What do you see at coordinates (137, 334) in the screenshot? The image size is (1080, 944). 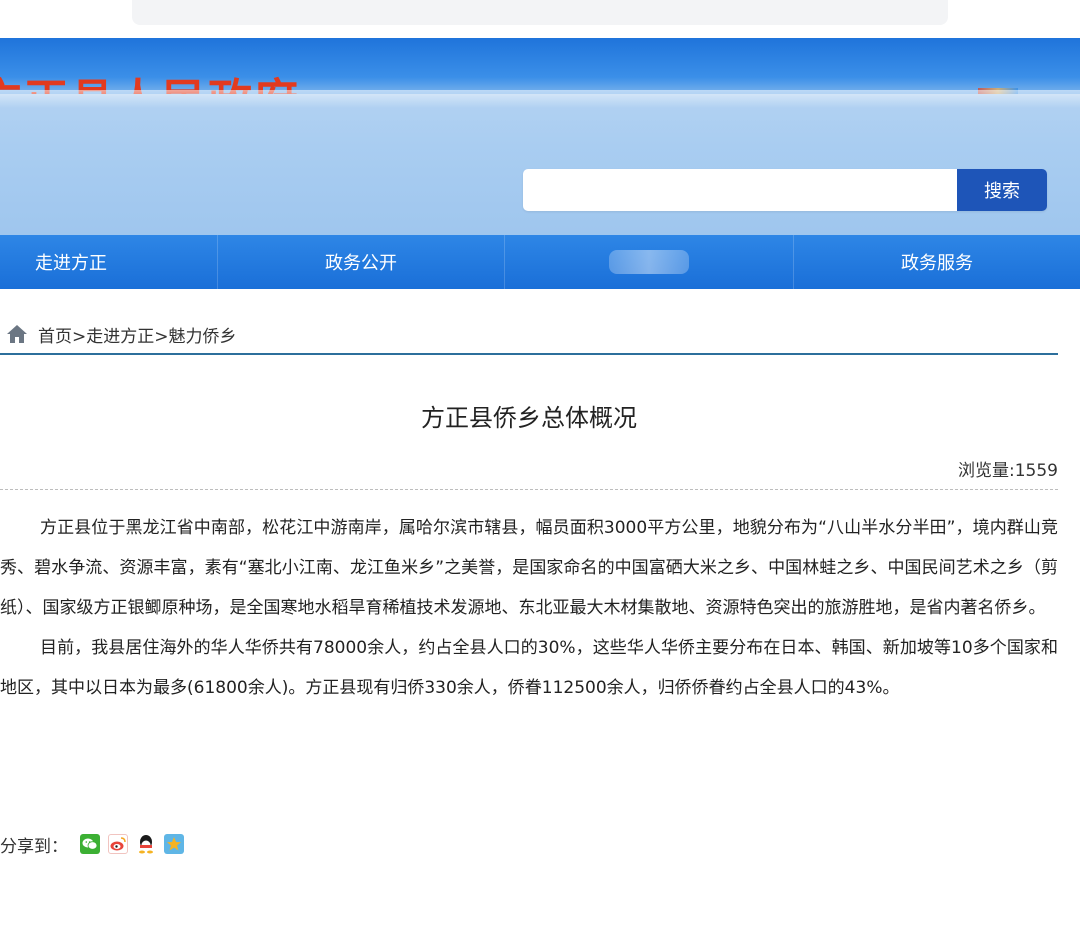 I see `breadcrumb-text: 首页>走进方正>魅力侨乡` at bounding box center [137, 334].